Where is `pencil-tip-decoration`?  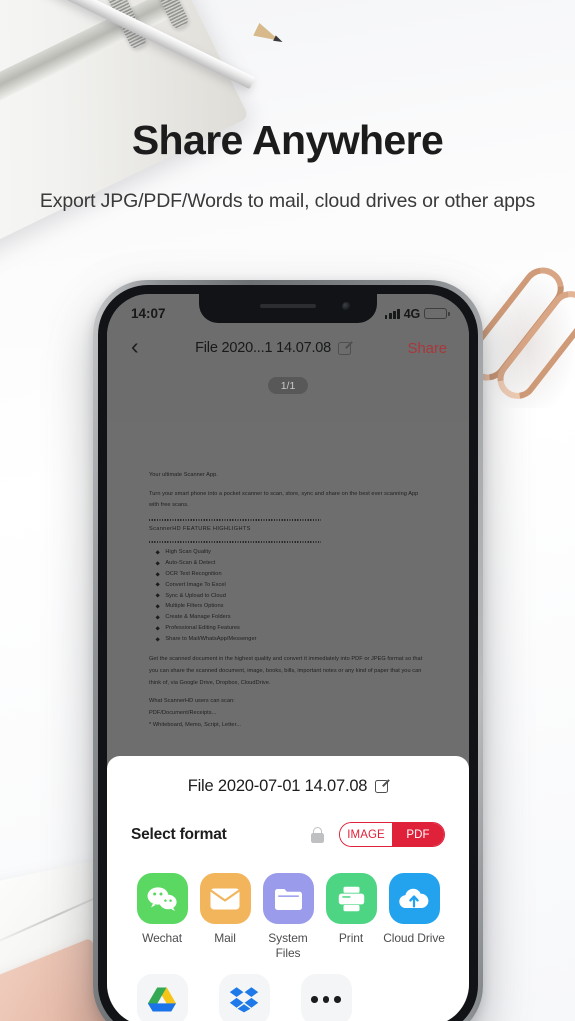
pencil-tip-decoration is located at coordinates (268, 35).